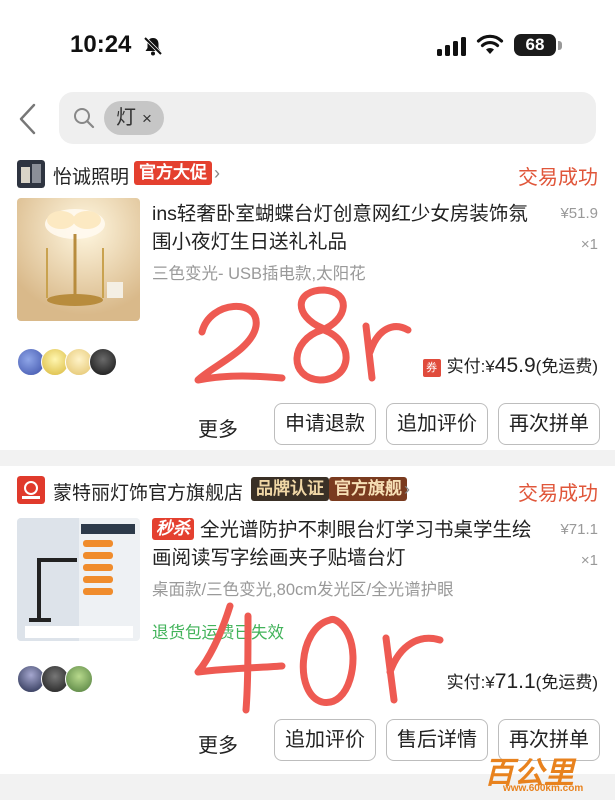 The height and width of the screenshot is (800, 615). I want to click on reorder-button: 再次拼单, so click(549, 424).